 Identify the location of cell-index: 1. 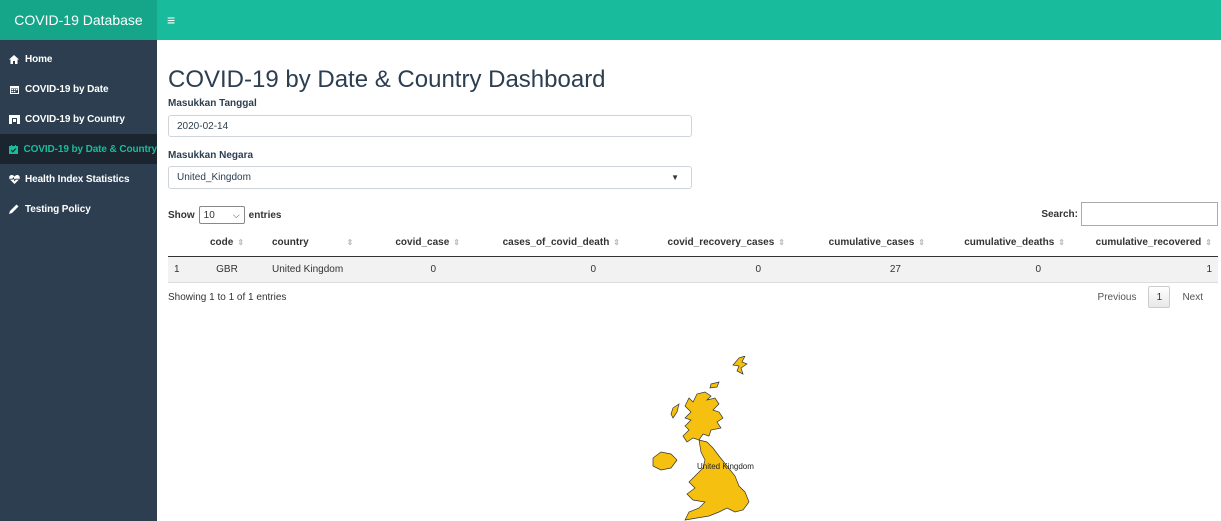
(183, 269).